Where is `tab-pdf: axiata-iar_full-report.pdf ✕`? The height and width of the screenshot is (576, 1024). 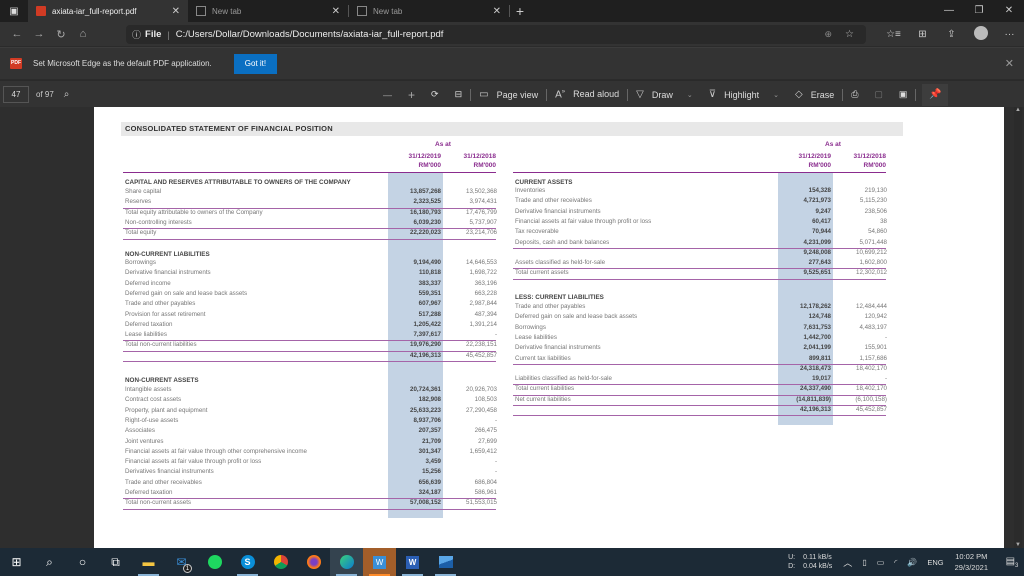 tab-pdf: axiata-iar_full-report.pdf ✕ is located at coordinates (108, 11).